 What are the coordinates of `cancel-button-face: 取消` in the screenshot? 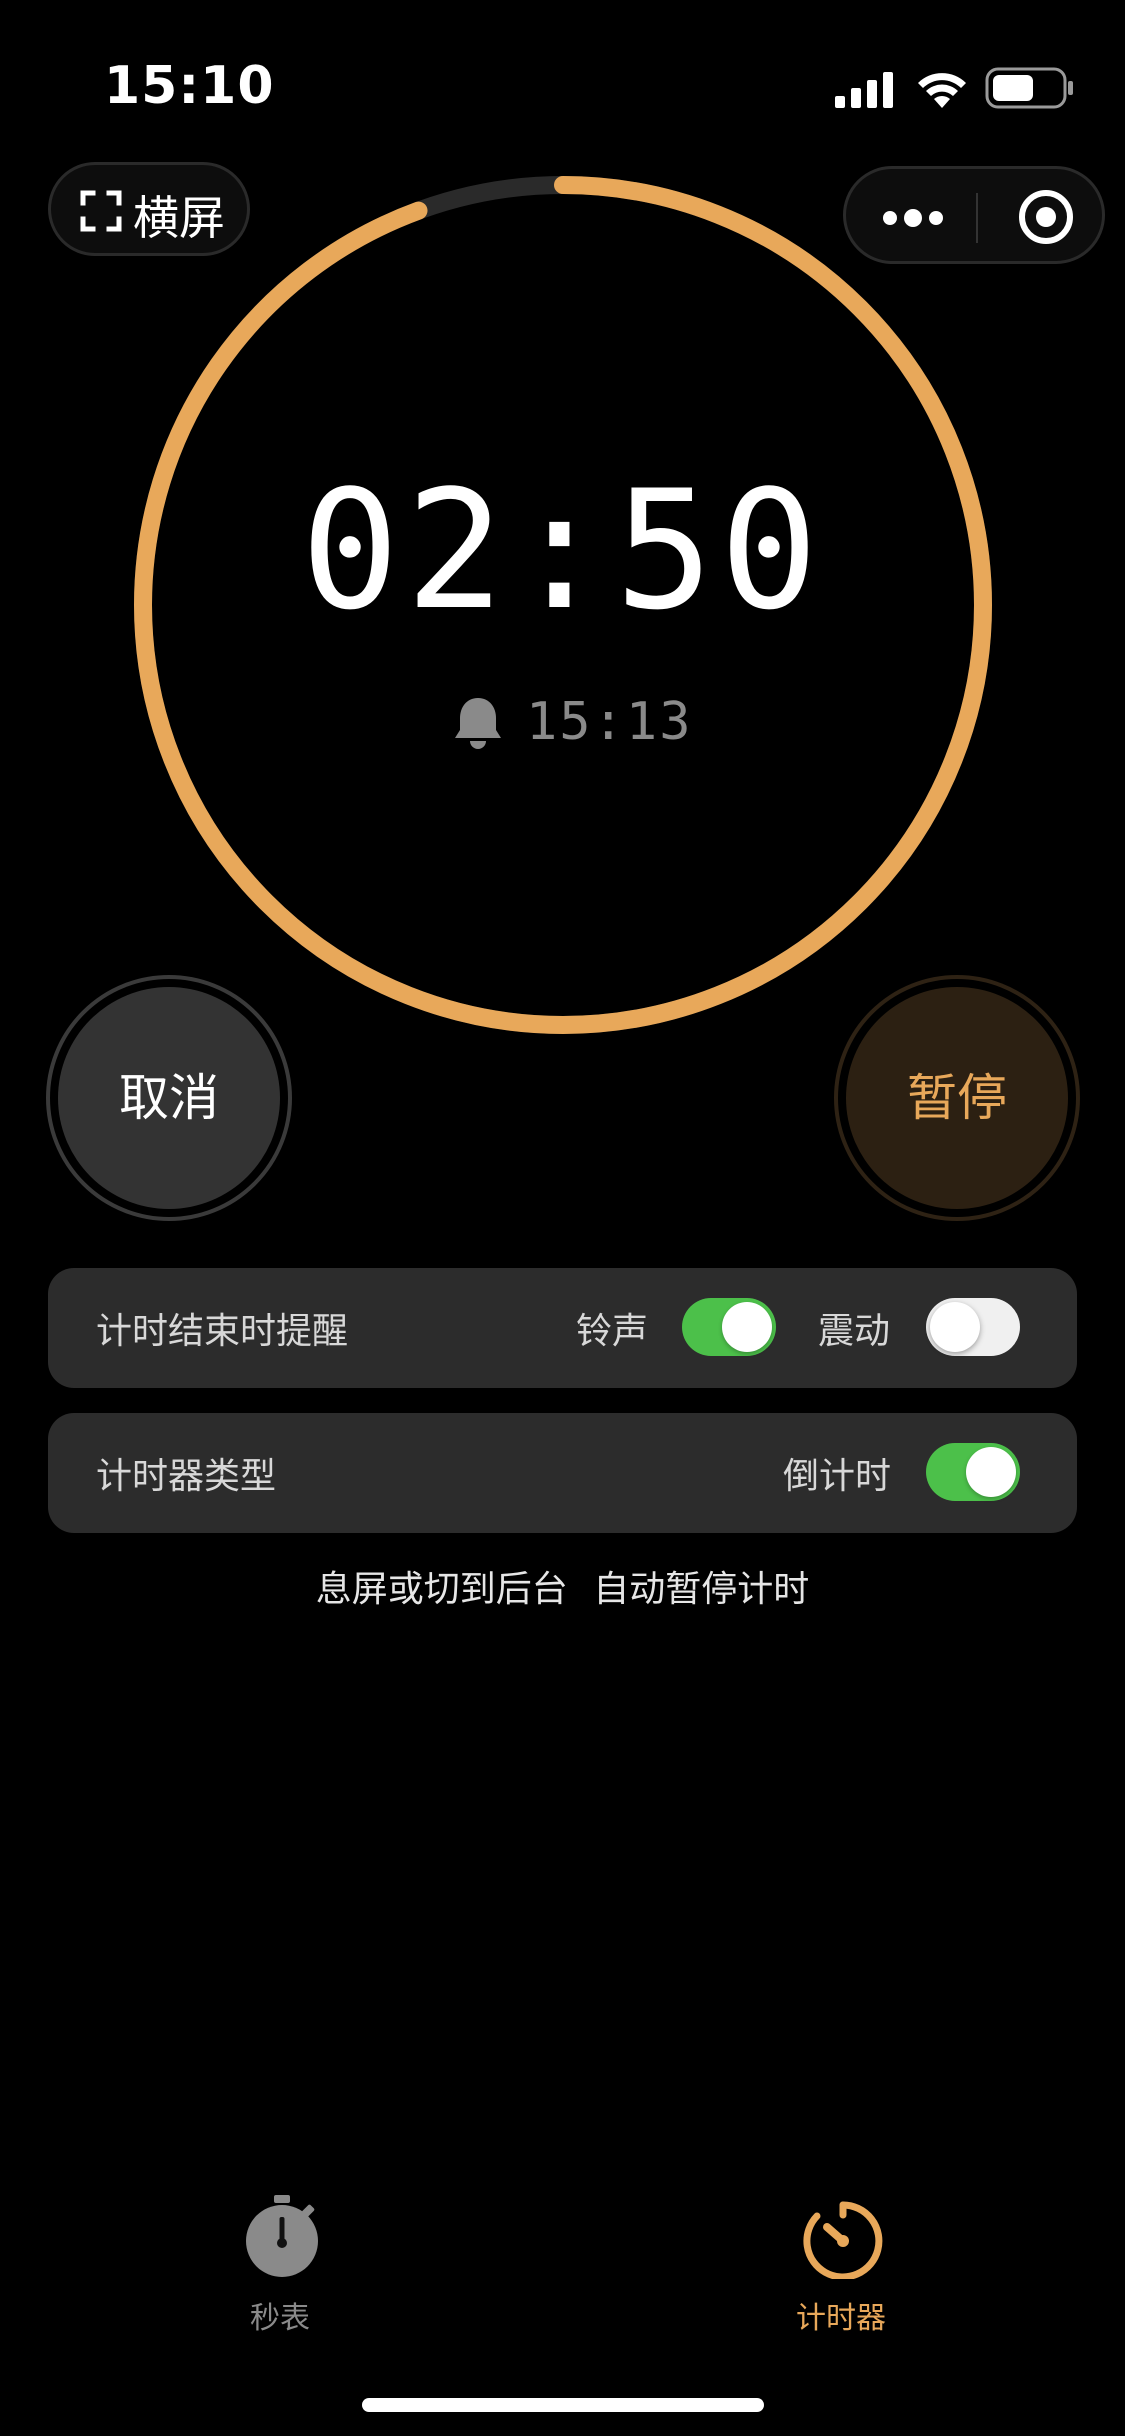 It's located at (169, 1098).